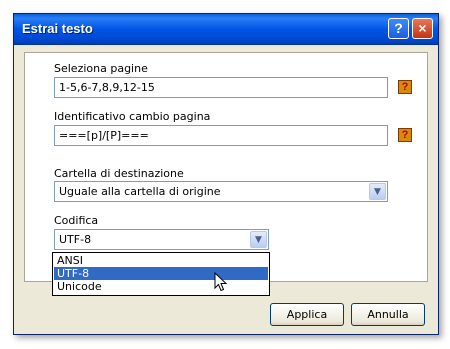 This screenshot has height=349, width=450. Describe the element at coordinates (101, 68) in the screenshot. I see `pages-label: Seleziona pagine` at that location.